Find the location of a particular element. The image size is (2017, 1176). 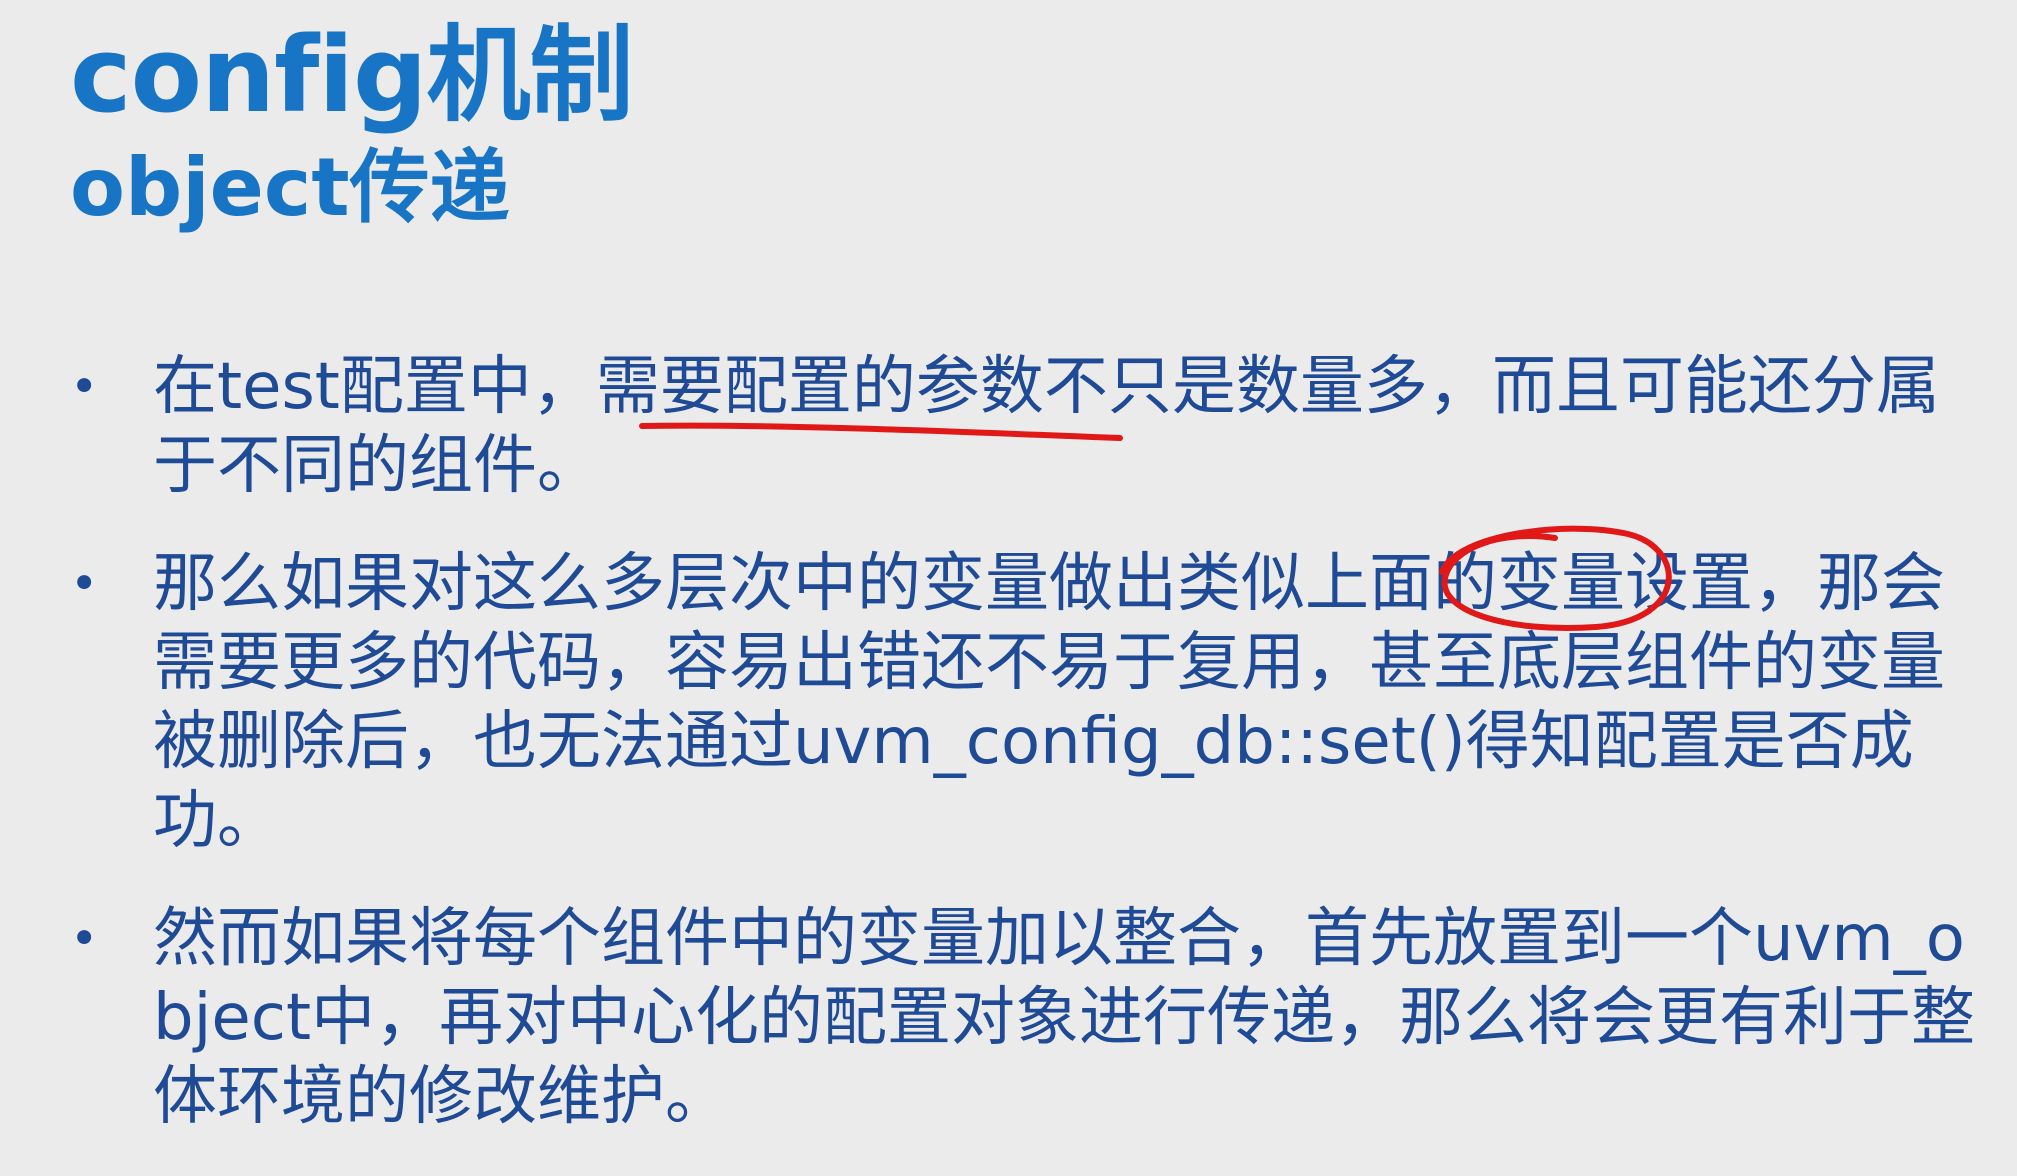

slide-subtitle: object传递 is located at coordinates (290, 187).